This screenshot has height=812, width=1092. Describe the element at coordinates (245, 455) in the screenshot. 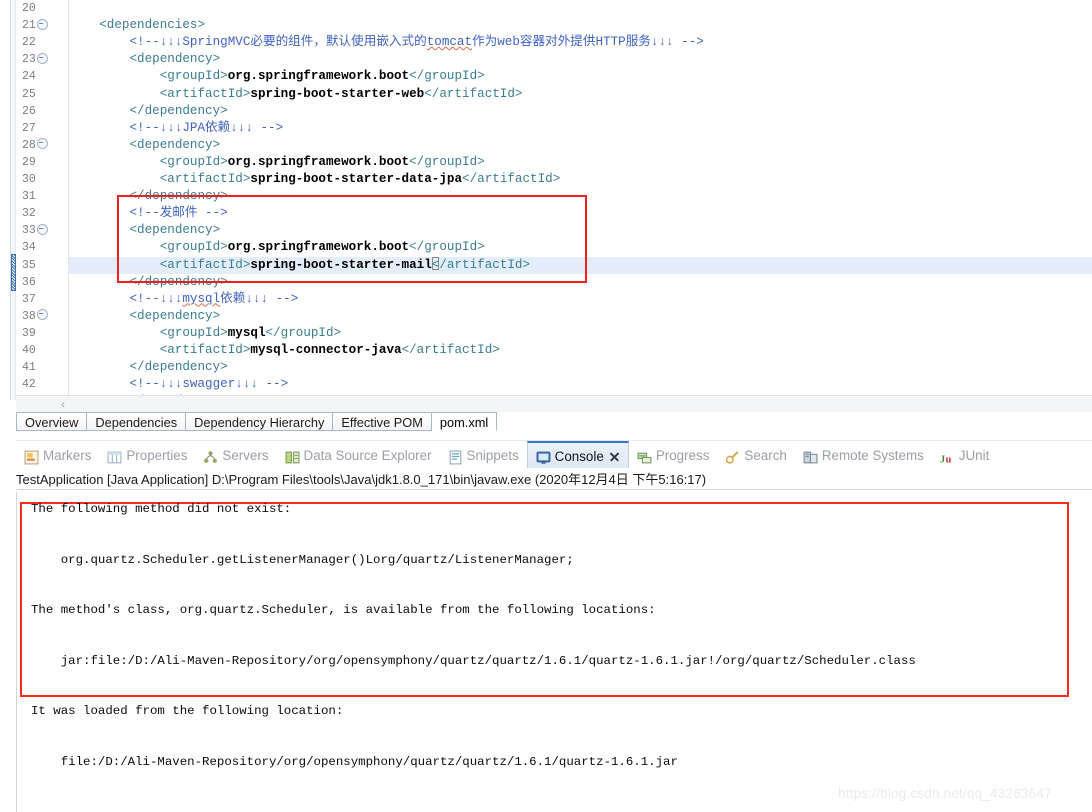

I see `view-tab-label: Servers` at that location.